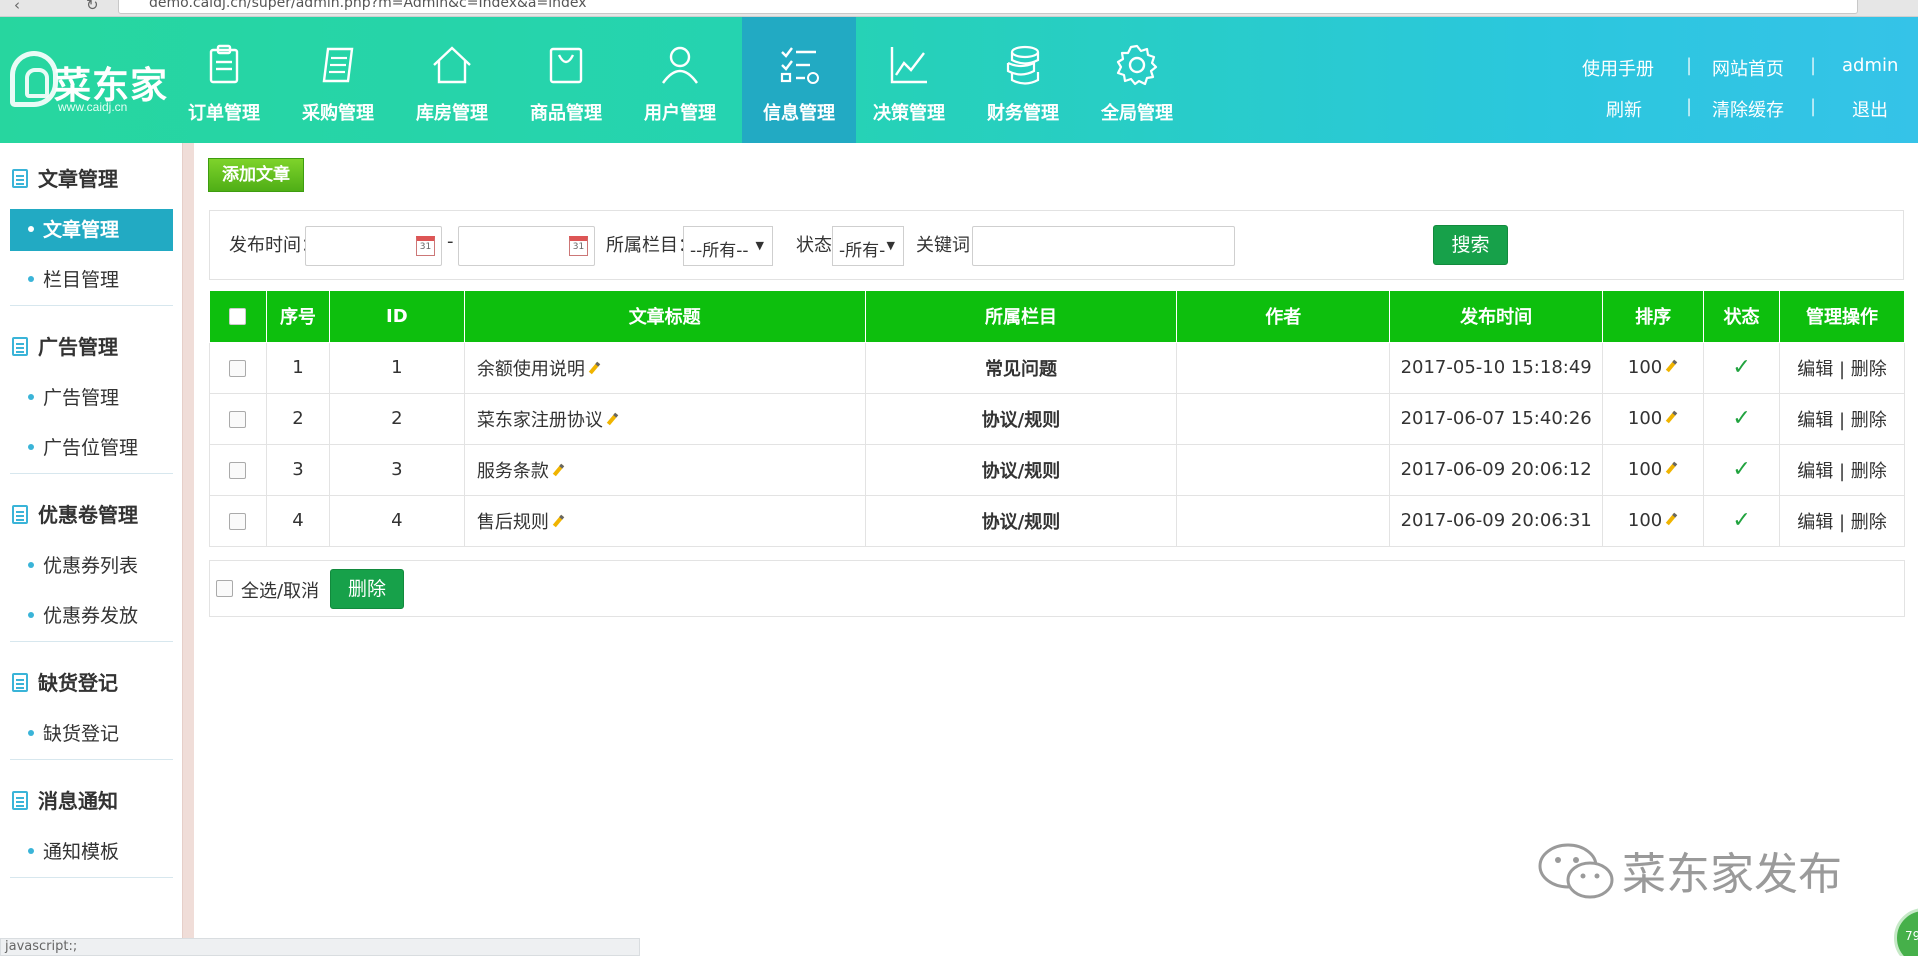  Describe the element at coordinates (868, 246) in the screenshot. I see `status-select: -所有- ▼` at that location.